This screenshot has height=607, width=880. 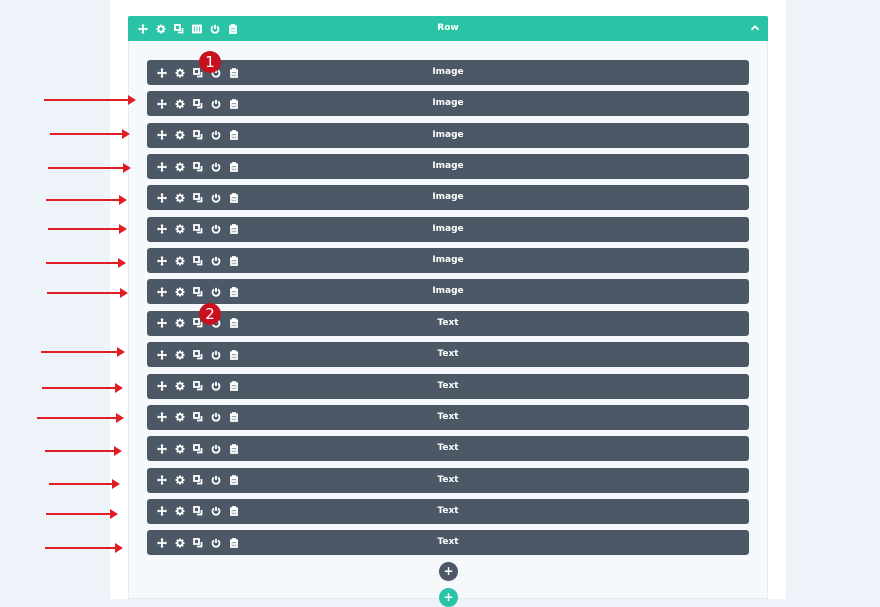 I want to click on row-header: Row, so click(x=448, y=28).